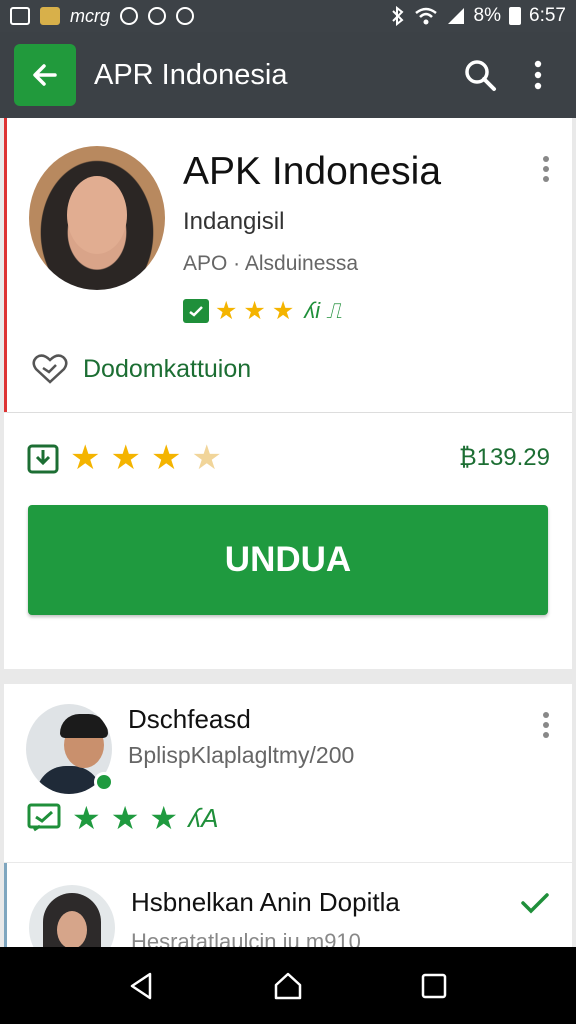 This screenshot has width=576, height=1024. Describe the element at coordinates (241, 755) in the screenshot. I see `reviewer-subtitle: BplispKlaplagltmy/200` at that location.